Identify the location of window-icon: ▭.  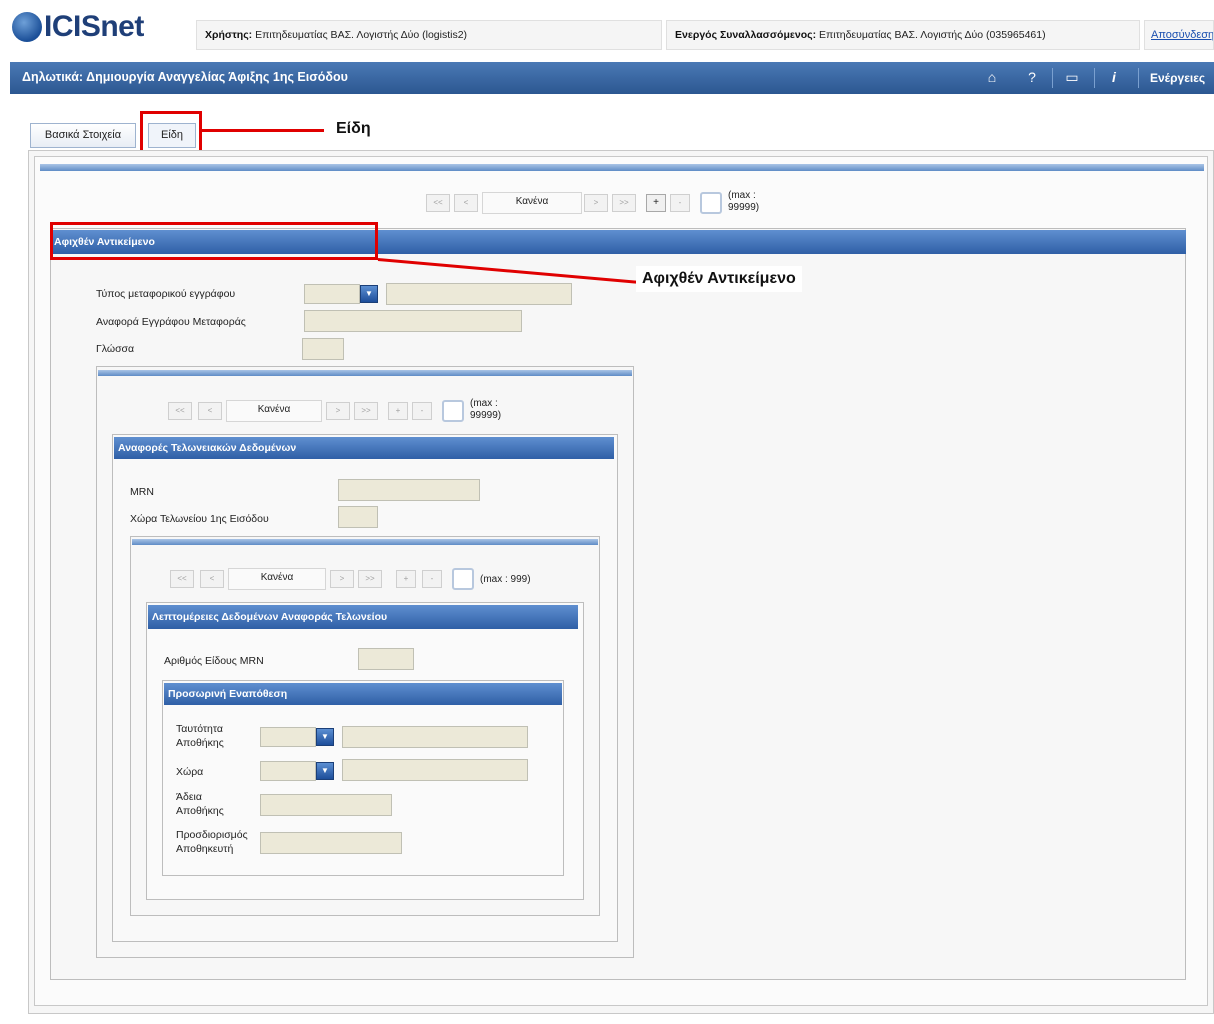
(1072, 78).